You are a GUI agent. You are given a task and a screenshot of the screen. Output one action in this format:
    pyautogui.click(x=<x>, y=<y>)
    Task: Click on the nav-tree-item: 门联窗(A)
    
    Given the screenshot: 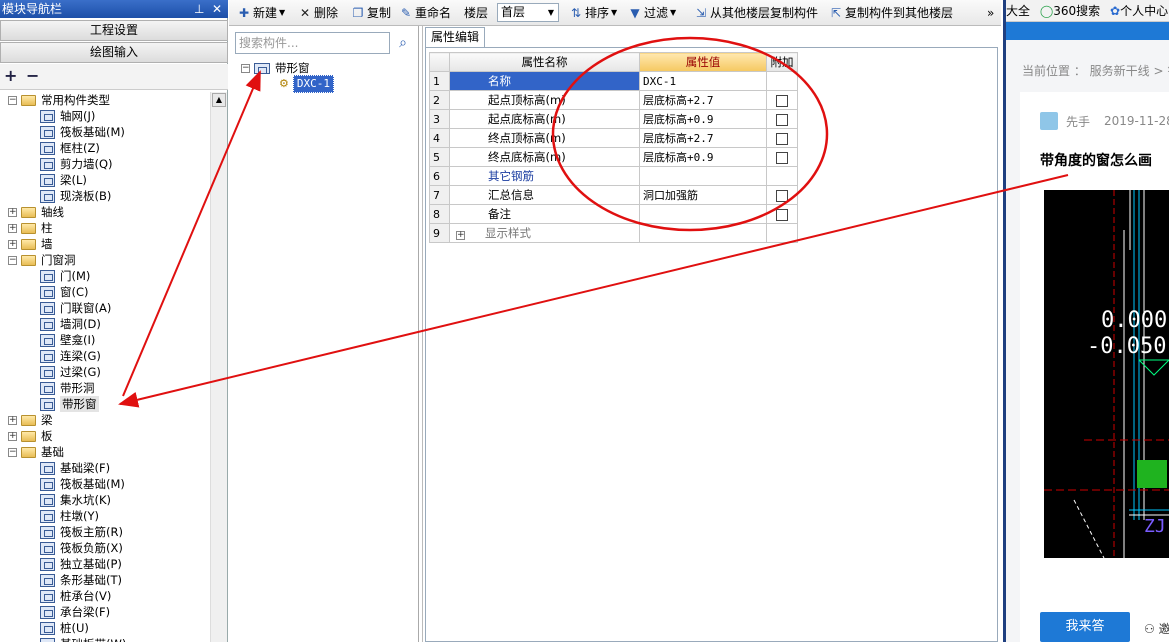 What is the action you would take?
    pyautogui.click(x=75, y=308)
    